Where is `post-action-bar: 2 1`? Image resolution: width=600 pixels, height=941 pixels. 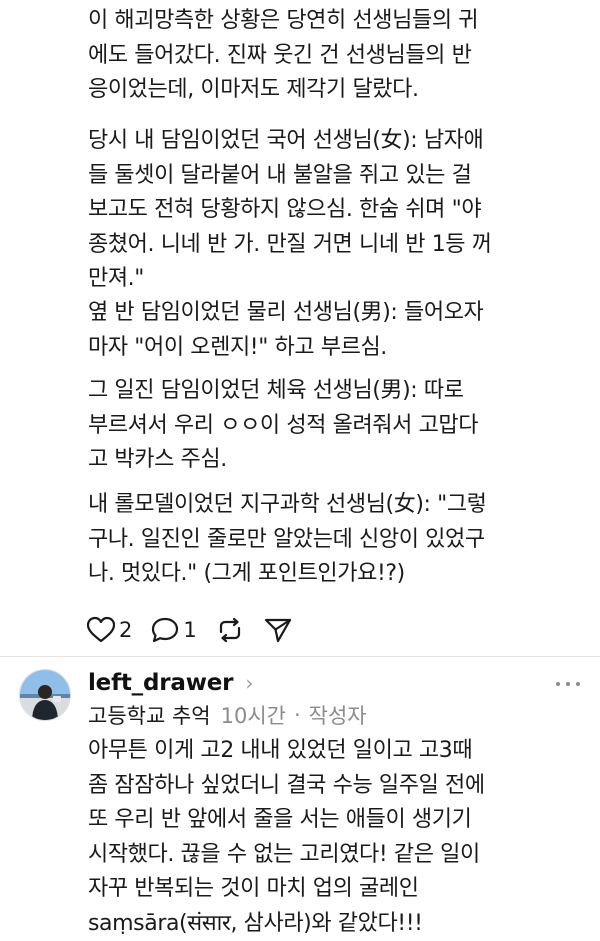 post-action-bar: 2 1 is located at coordinates (198, 630).